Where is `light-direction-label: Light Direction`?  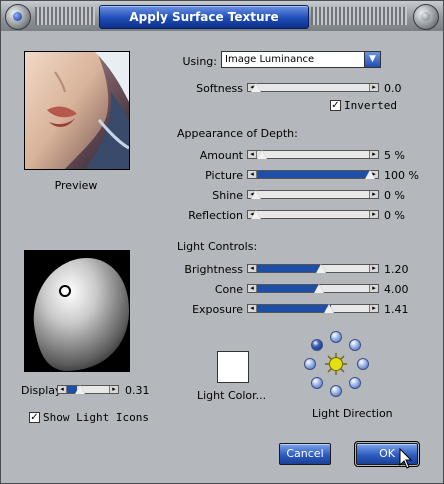
light-direction-label: Light Direction is located at coordinates (352, 413).